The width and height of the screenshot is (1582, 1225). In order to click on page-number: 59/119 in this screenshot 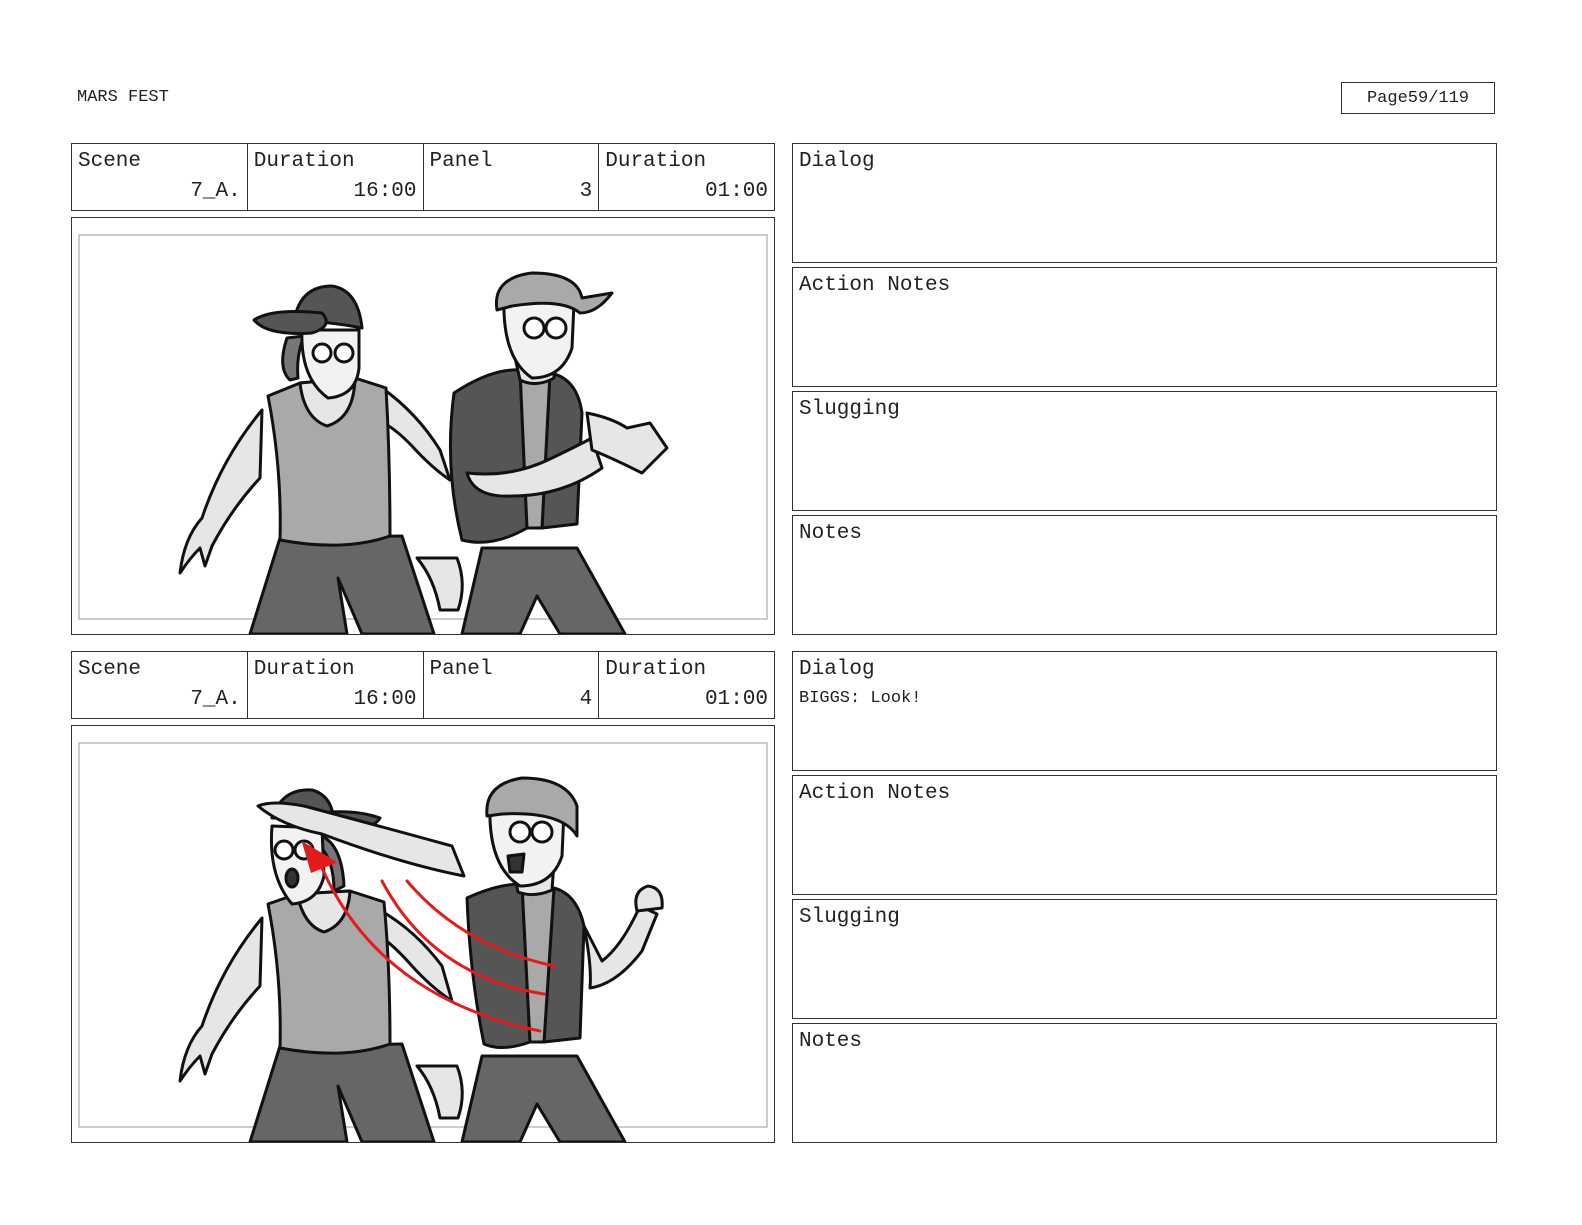, I will do `click(1438, 98)`.